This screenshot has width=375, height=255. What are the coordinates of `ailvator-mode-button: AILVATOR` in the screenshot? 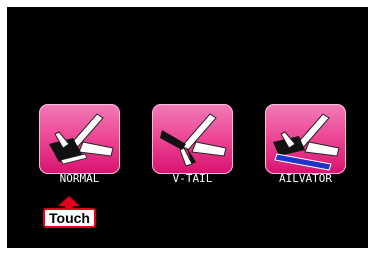 It's located at (305, 144).